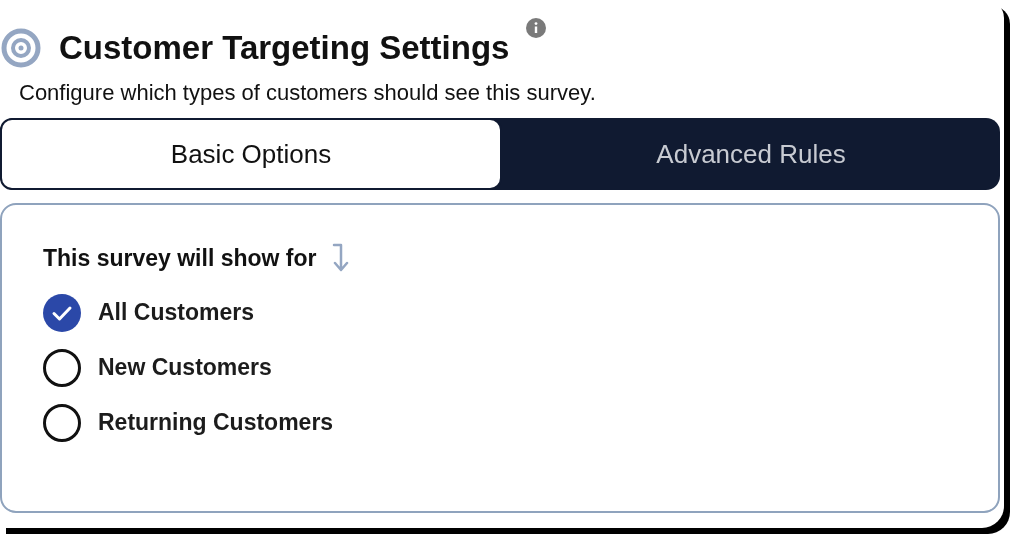 This screenshot has width=1022, height=538. What do you see at coordinates (180, 258) in the screenshot?
I see `panel-heading: This survey will show for` at bounding box center [180, 258].